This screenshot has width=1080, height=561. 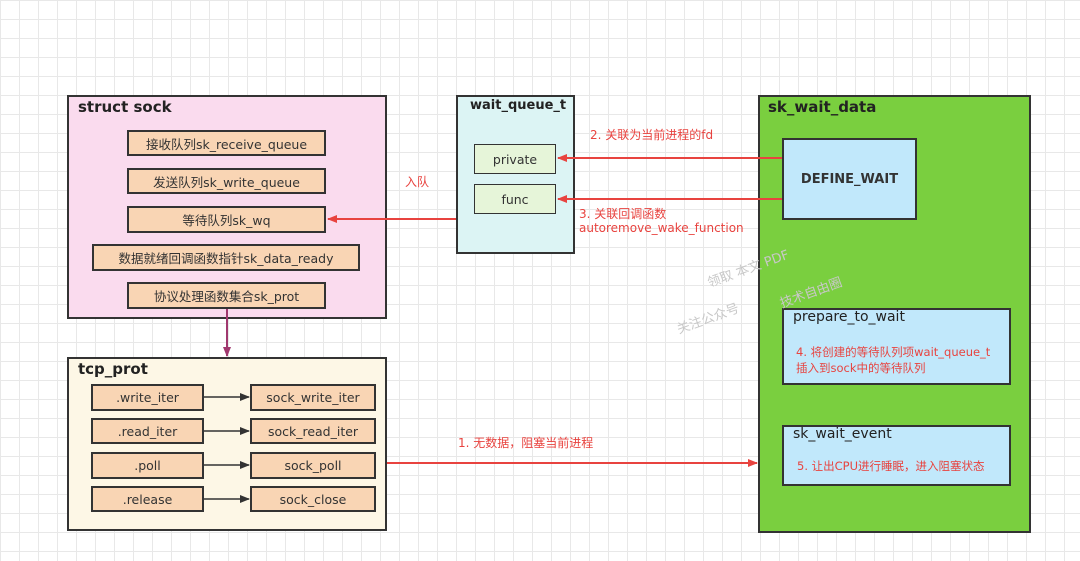 I want to click on label-step2: 2. 关联为当前进程的fd, so click(x=652, y=135).